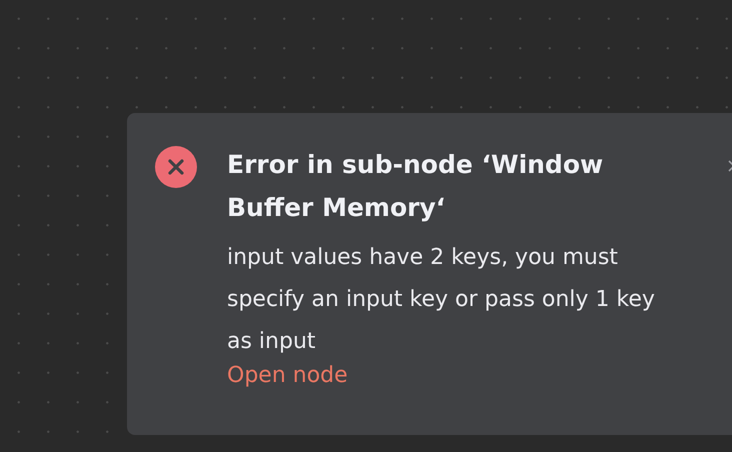 The height and width of the screenshot is (452, 732). Describe the element at coordinates (287, 376) in the screenshot. I see `open-node-link: Open node` at that location.